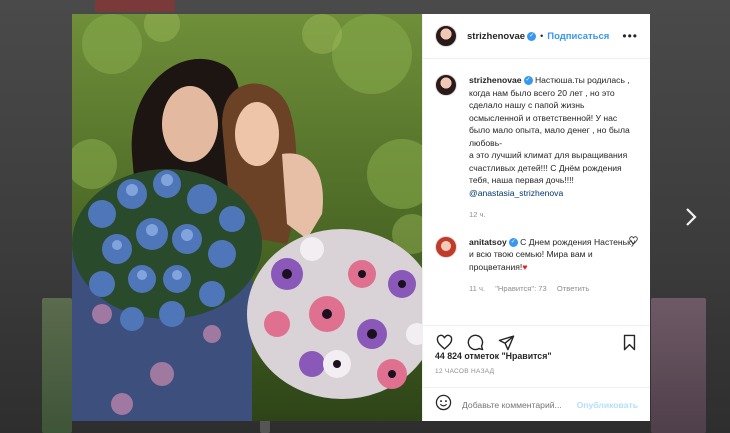 The height and width of the screenshot is (433, 730). What do you see at coordinates (506, 343) in the screenshot?
I see `share-icon` at bounding box center [506, 343].